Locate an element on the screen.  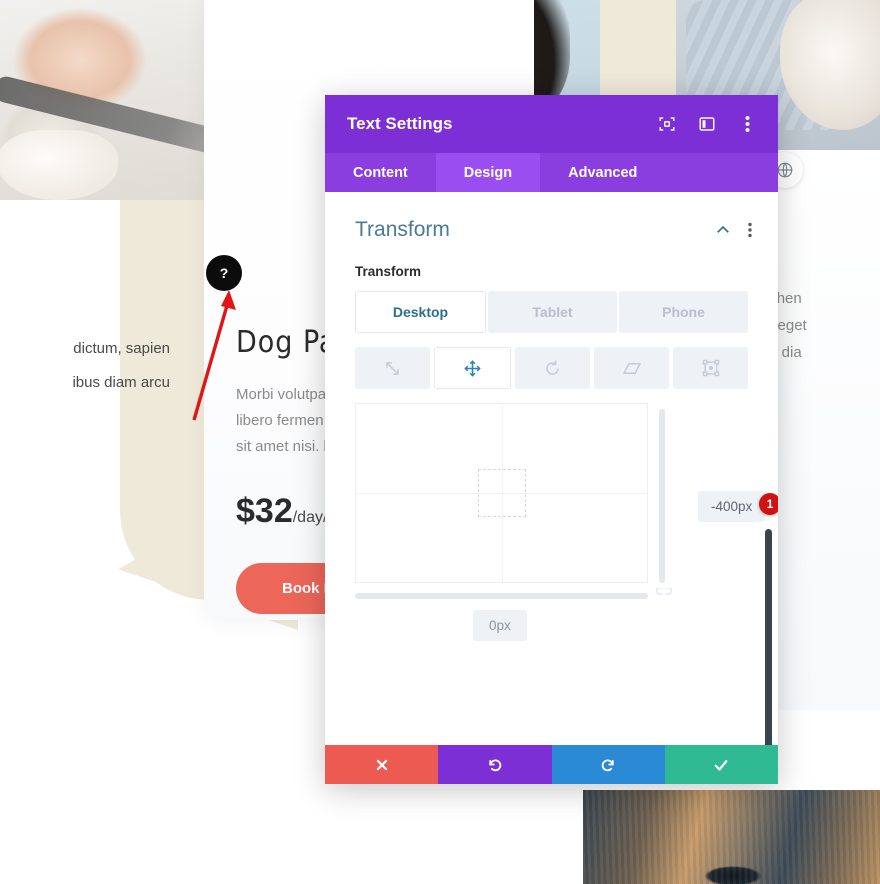
transform-grid is located at coordinates (501, 493).